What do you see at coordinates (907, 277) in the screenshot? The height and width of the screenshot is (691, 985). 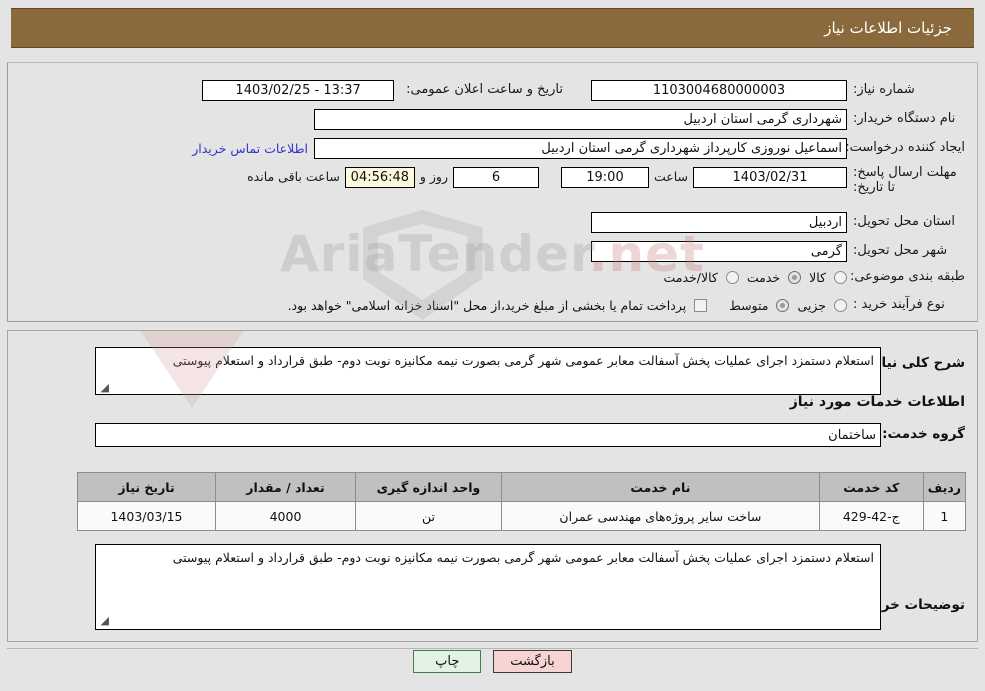 I see `category-label: طبقه بندی موضوعی:` at bounding box center [907, 277].